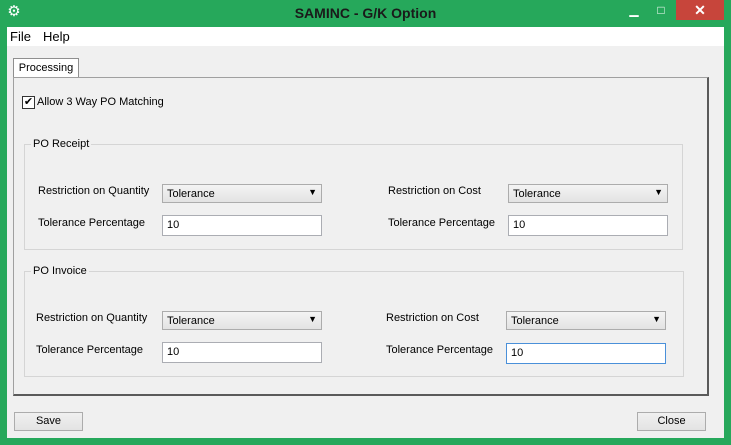  Describe the element at coordinates (60, 271) in the screenshot. I see `po-invoice-title: PO Invoice` at that location.